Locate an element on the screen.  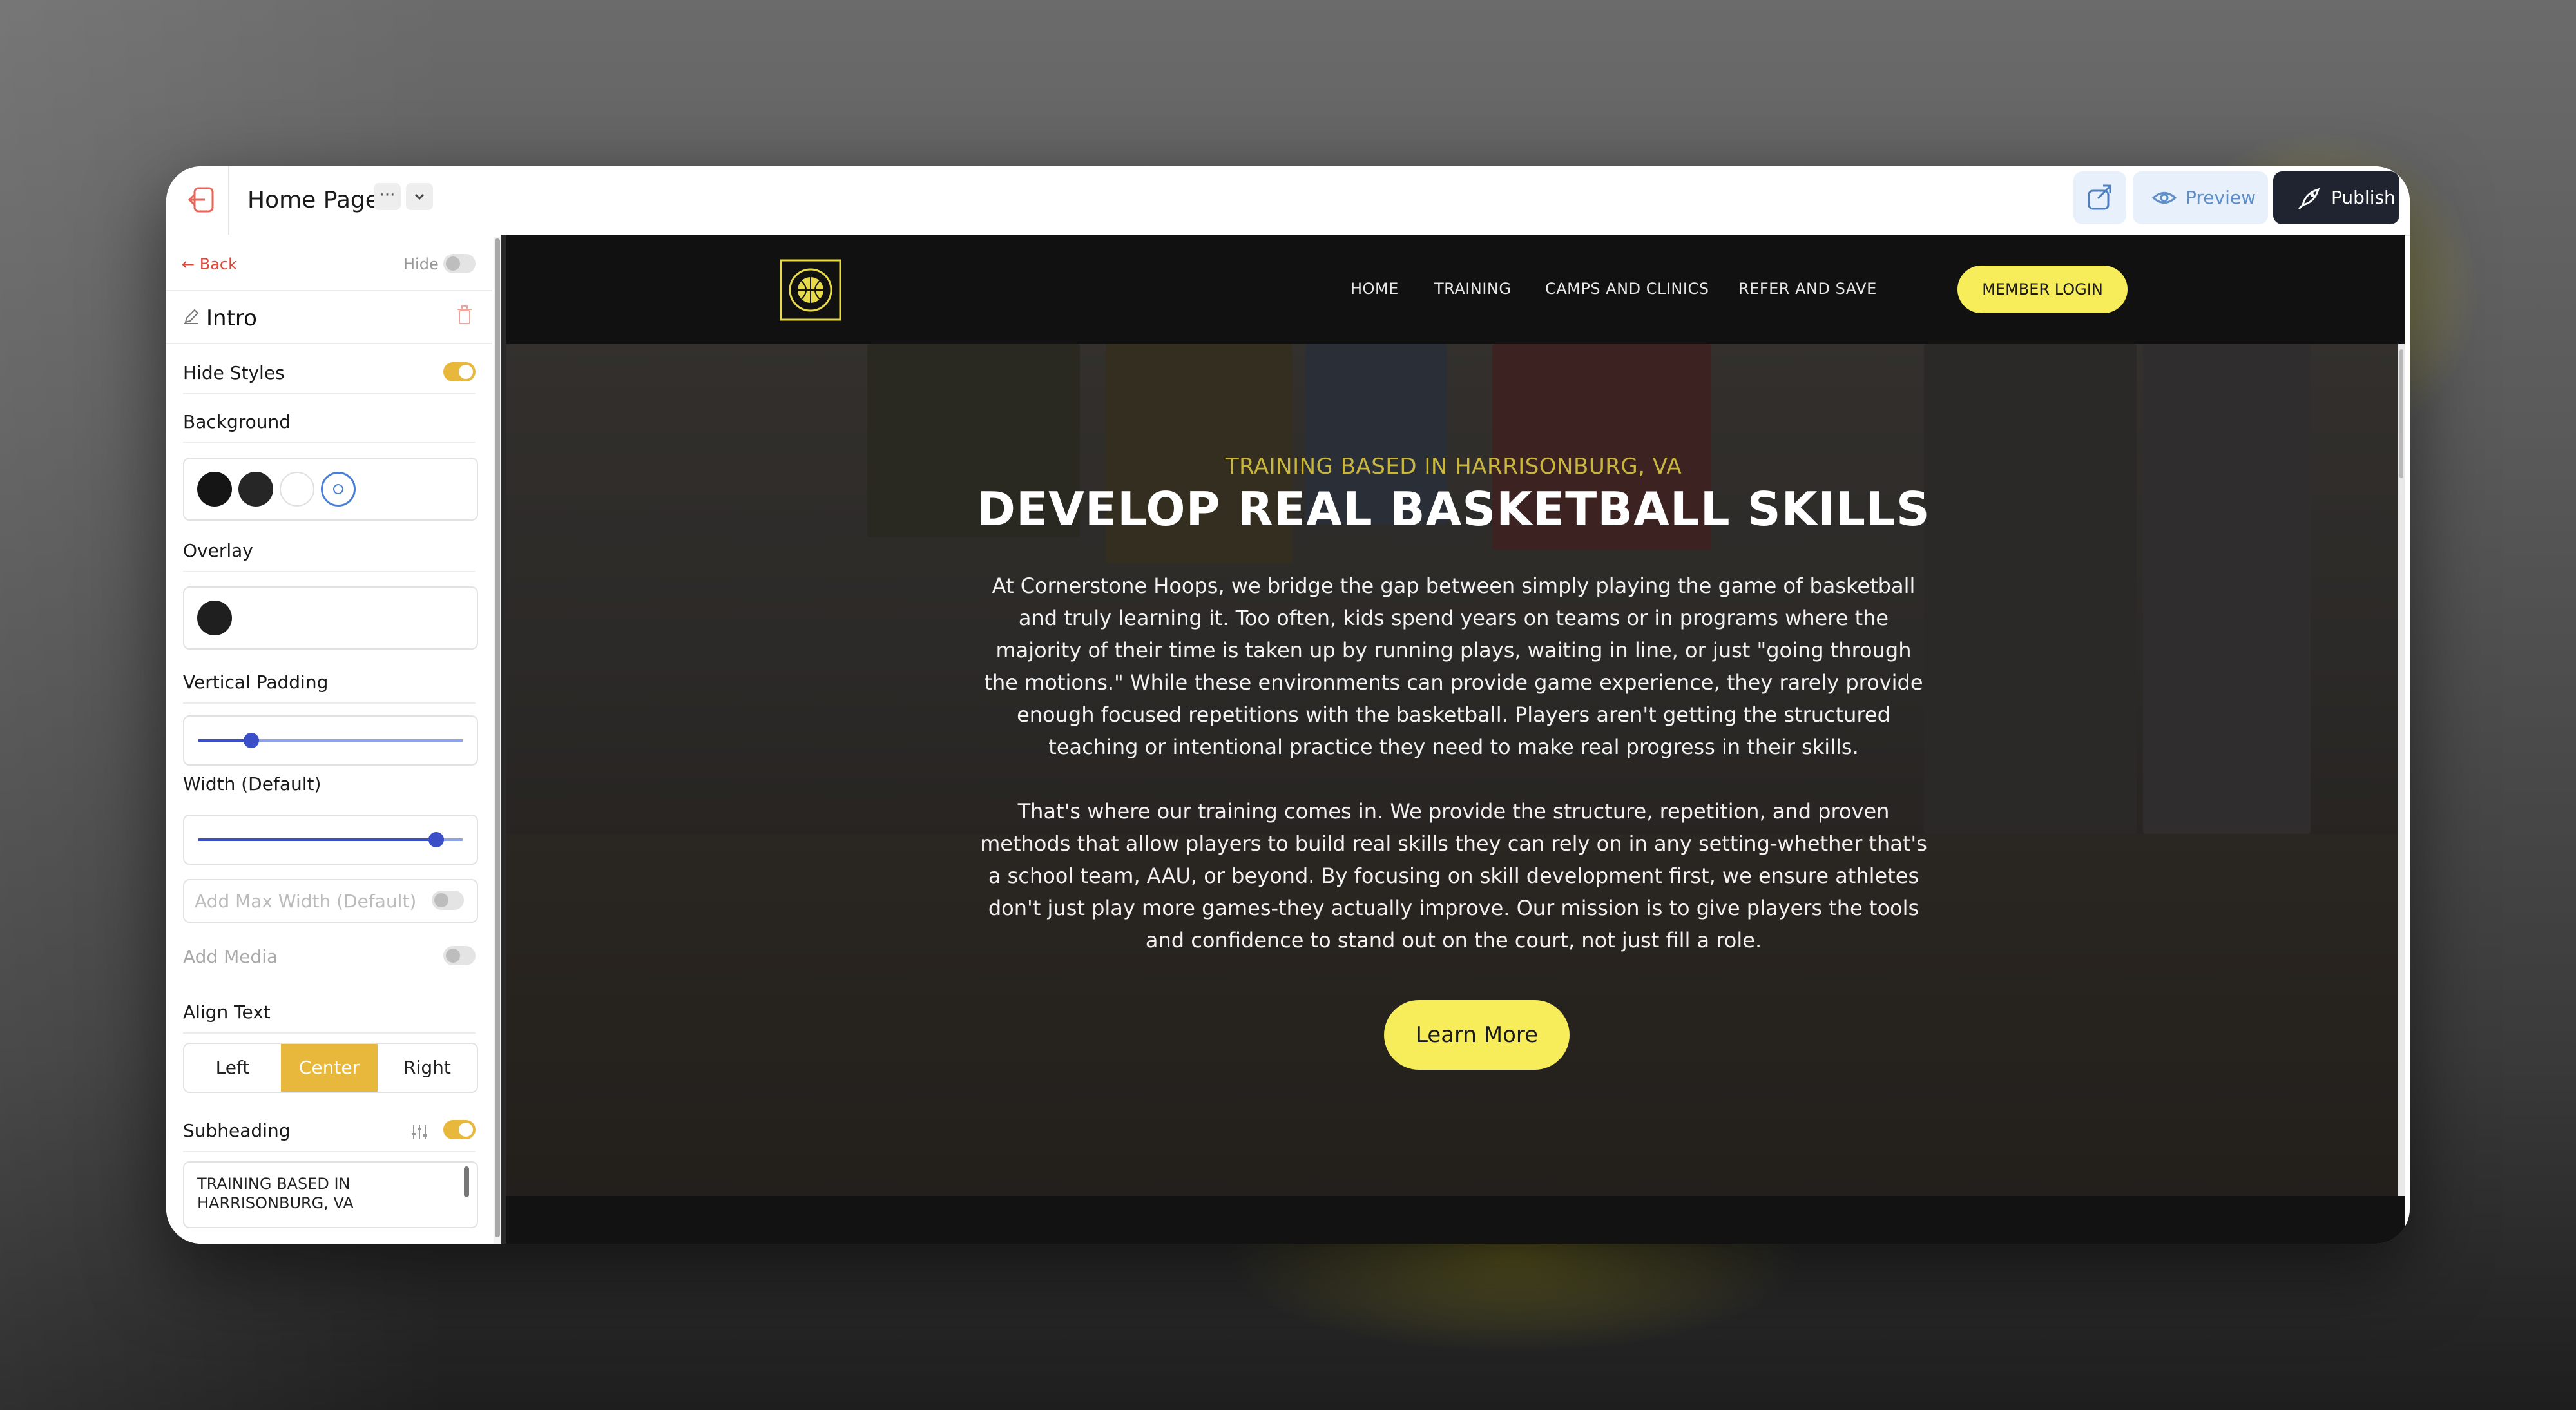
section-title: Intro is located at coordinates (232, 318).